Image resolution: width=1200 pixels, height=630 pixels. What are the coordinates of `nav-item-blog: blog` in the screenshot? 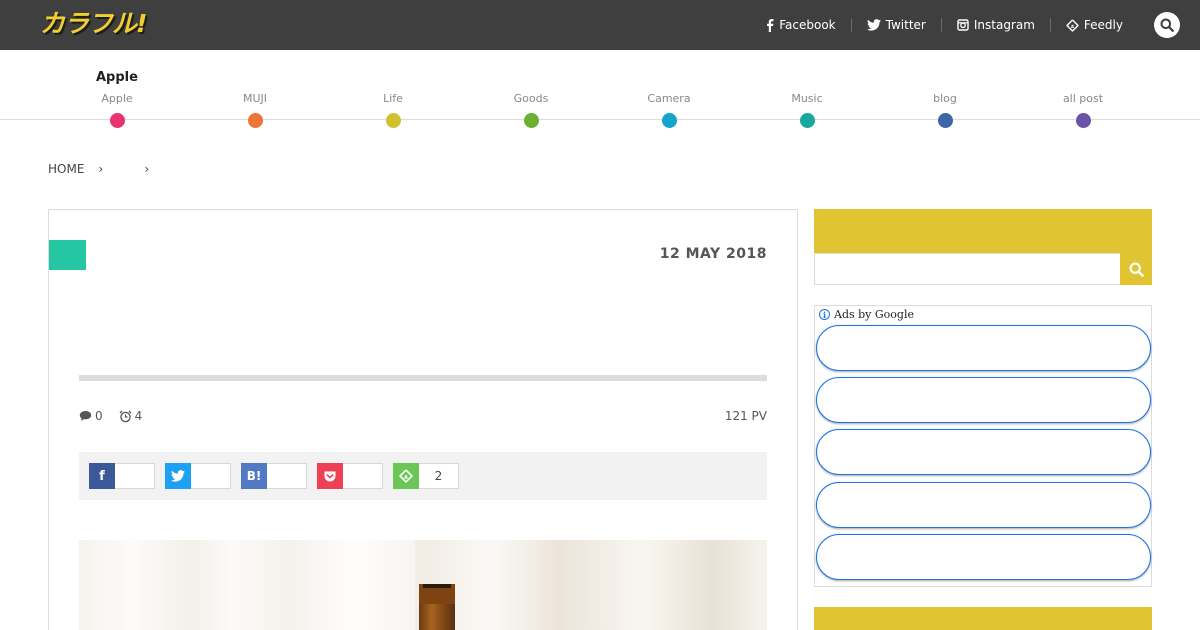 It's located at (945, 110).